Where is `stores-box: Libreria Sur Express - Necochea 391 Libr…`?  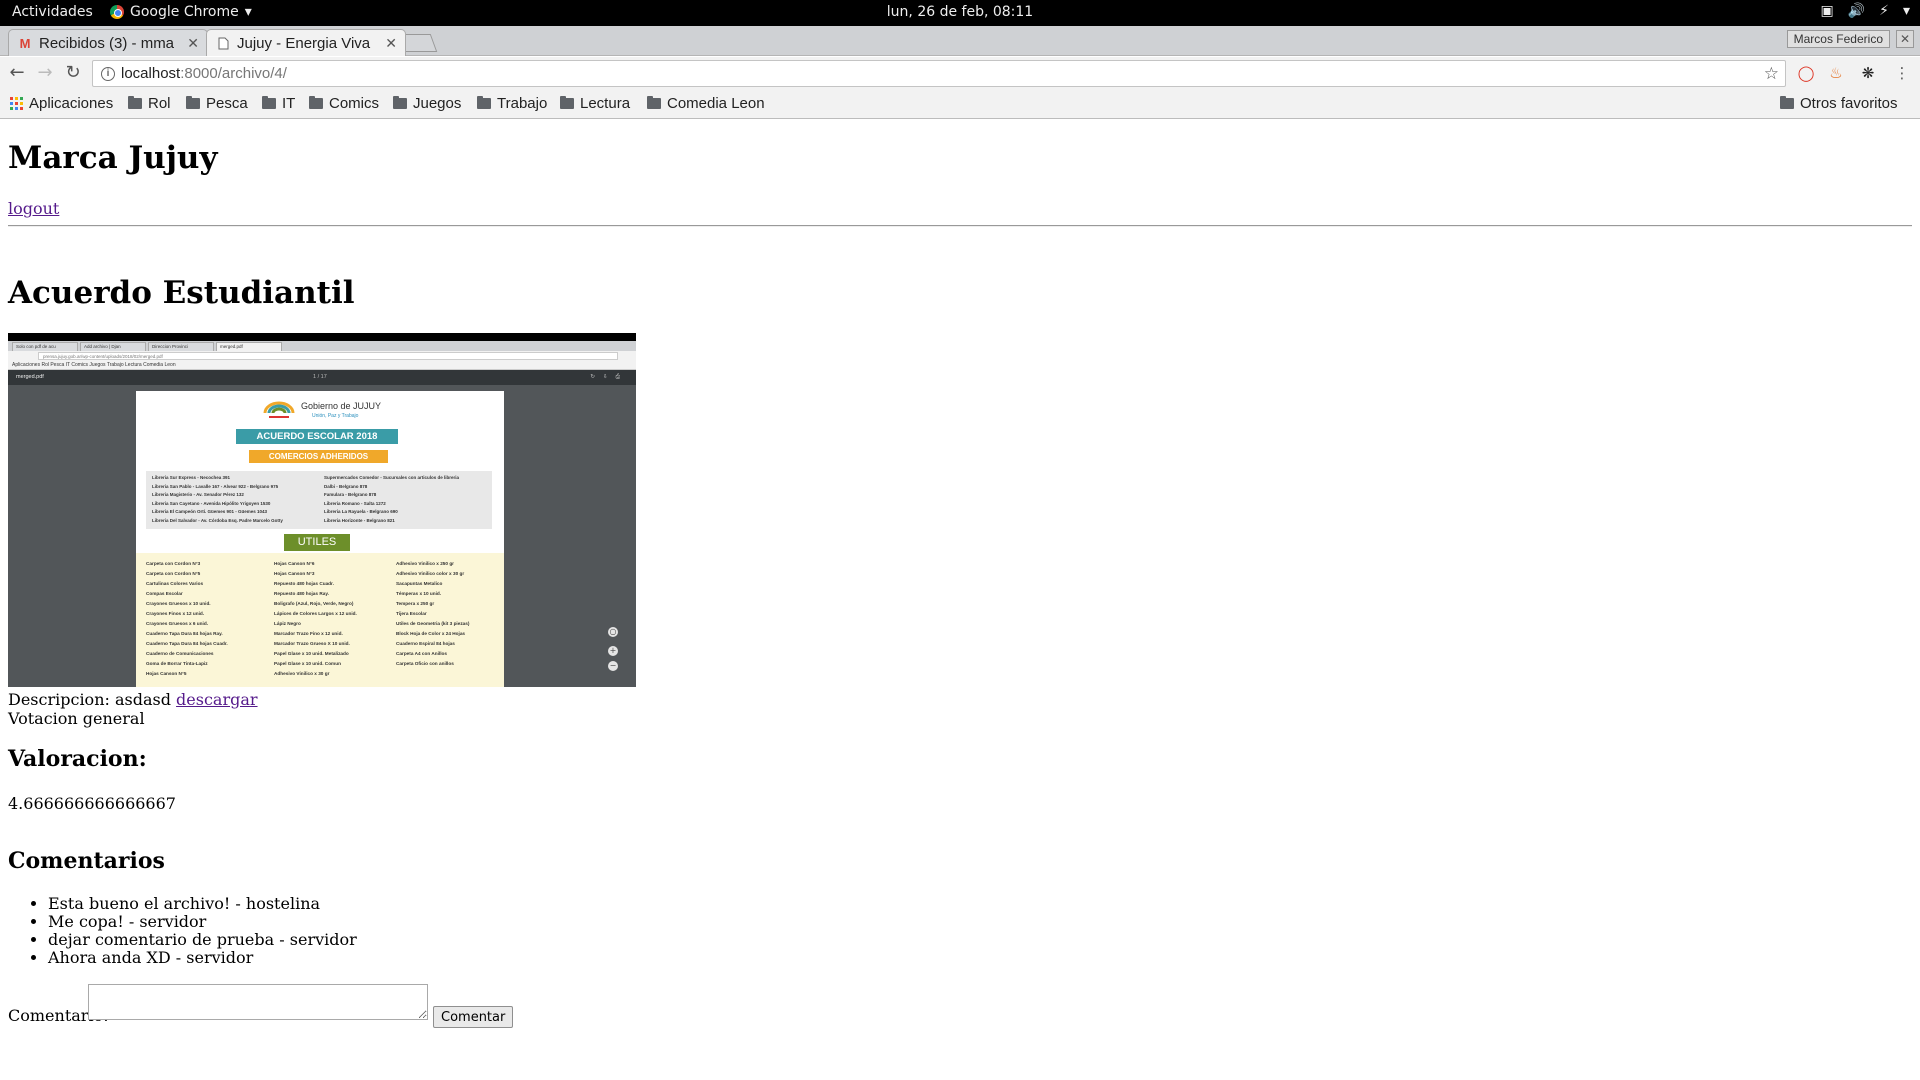
stores-box: Libreria Sur Express - Necochea 391 Libr… is located at coordinates (319, 500).